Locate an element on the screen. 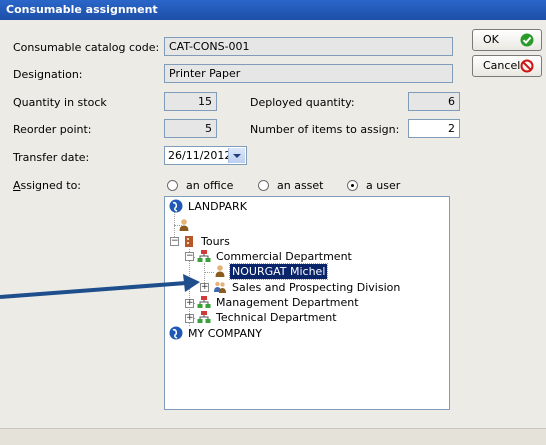  status-bar is located at coordinates (273, 436).